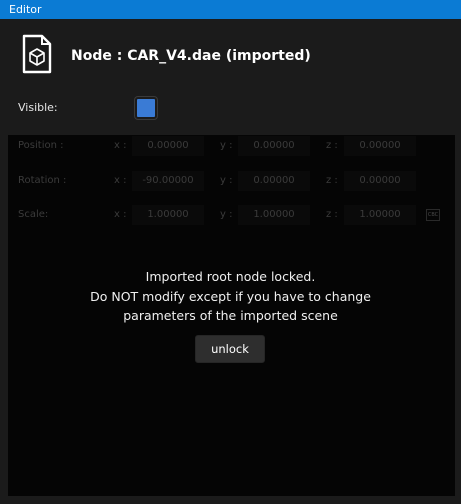 The width and height of the screenshot is (461, 504). Describe the element at coordinates (230, 349) in the screenshot. I see `unlock-button: unlock` at that location.